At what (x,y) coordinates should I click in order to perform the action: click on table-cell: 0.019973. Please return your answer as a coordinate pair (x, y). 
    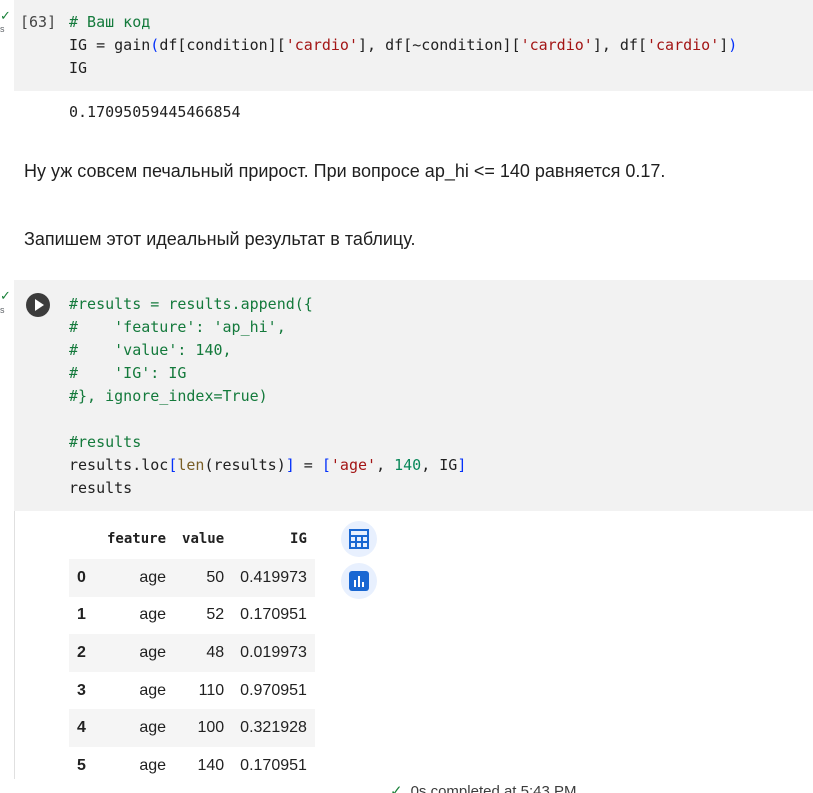
    Looking at the image, I should click on (273, 652).